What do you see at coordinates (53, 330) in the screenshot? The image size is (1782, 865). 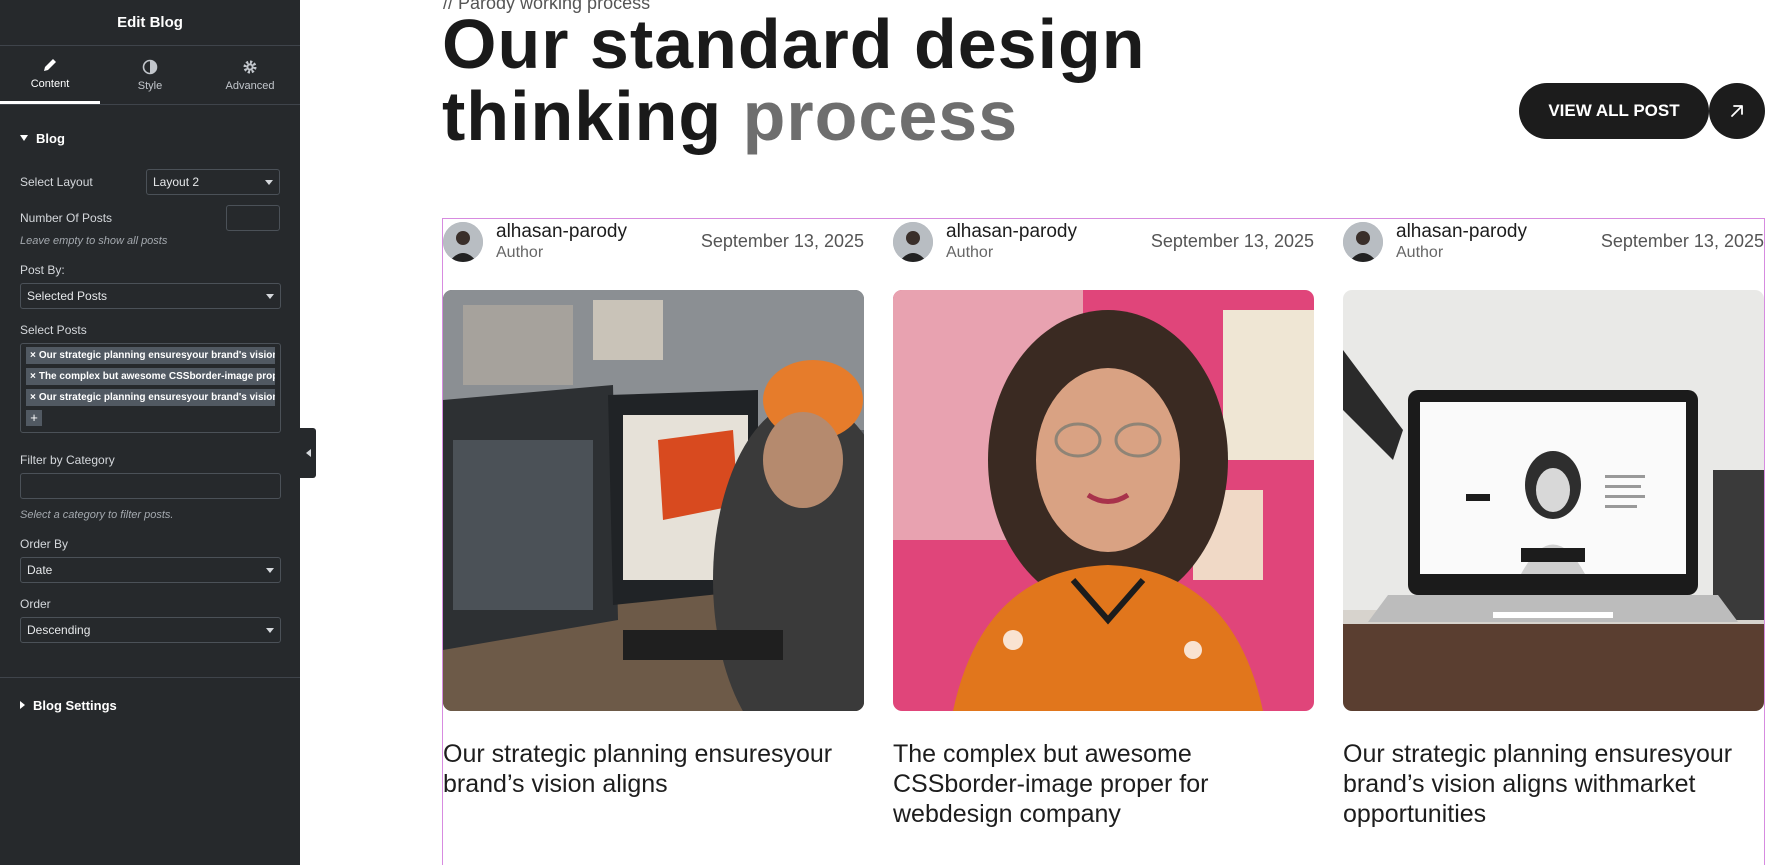 I see `select-posts-label: Select Posts` at bounding box center [53, 330].